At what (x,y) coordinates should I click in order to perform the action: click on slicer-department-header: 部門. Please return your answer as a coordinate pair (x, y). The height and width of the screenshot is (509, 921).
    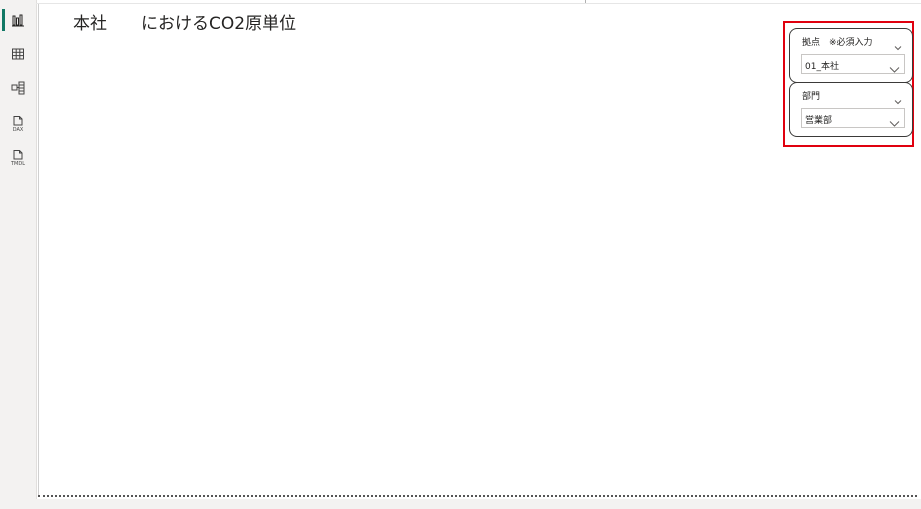
    Looking at the image, I should click on (811, 97).